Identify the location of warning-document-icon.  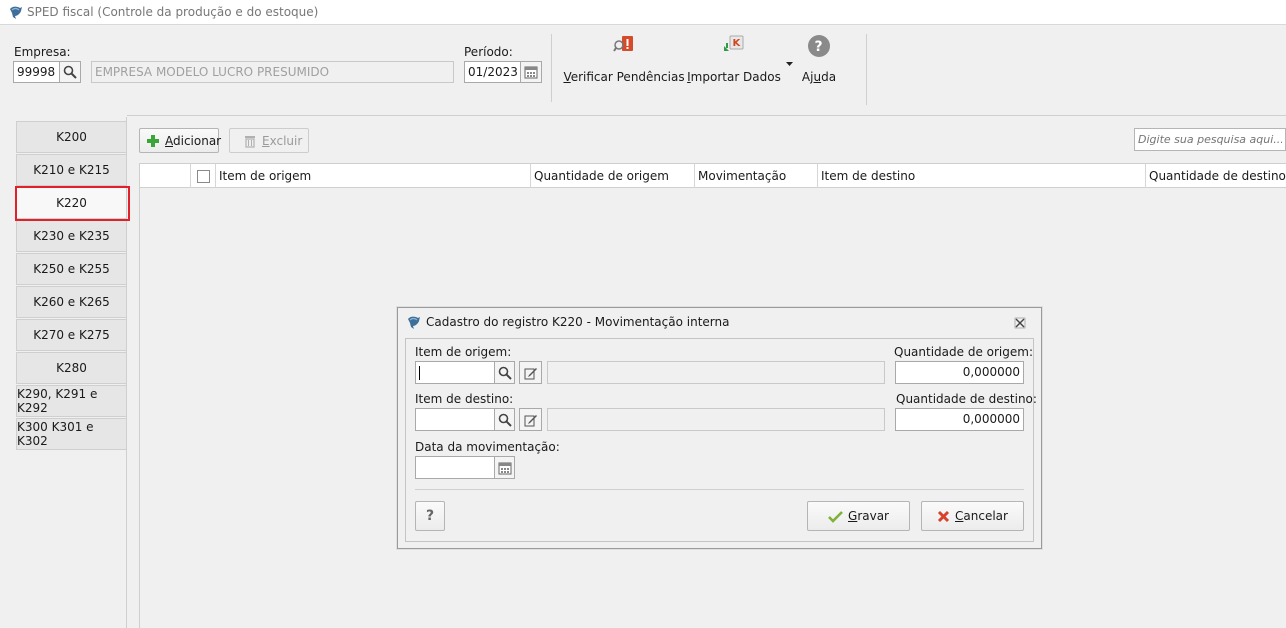
(623, 44).